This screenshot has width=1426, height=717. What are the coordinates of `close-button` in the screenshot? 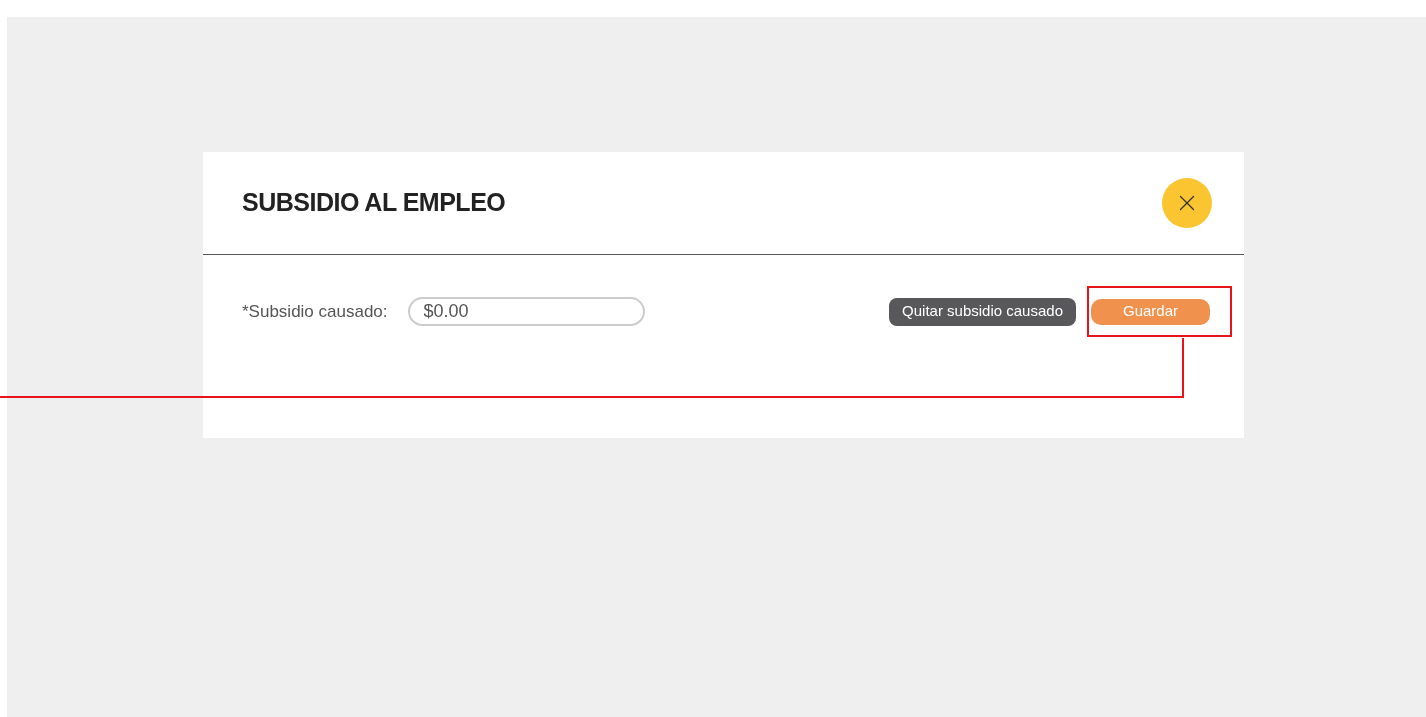 It's located at (1187, 203).